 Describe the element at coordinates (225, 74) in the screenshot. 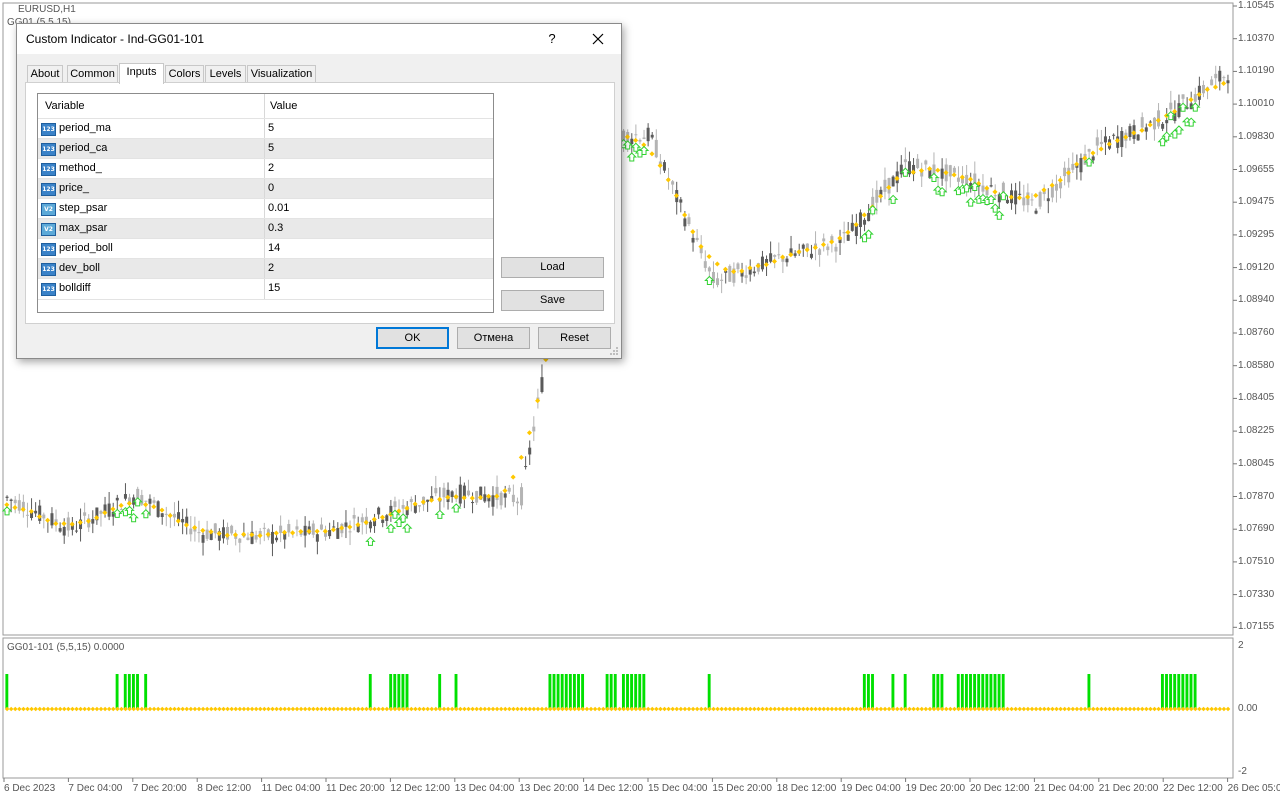

I see `tab-levels: Levels` at that location.